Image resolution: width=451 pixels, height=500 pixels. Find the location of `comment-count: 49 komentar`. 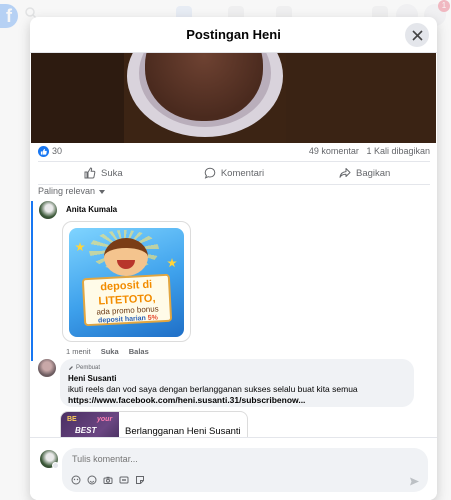

comment-count: 49 komentar is located at coordinates (334, 151).